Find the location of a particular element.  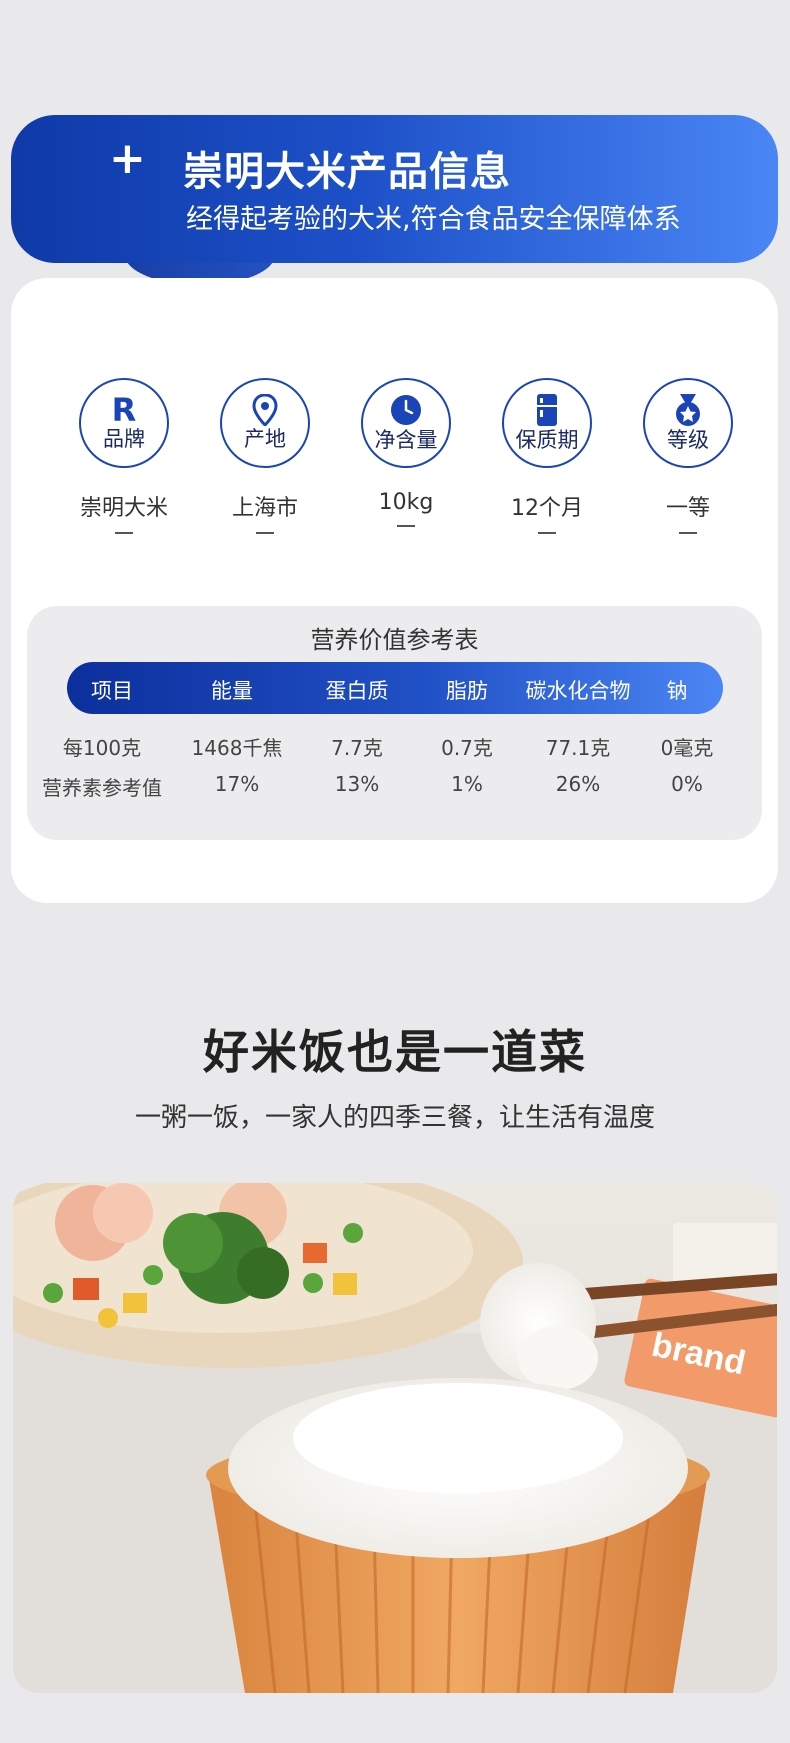

location-pin-icon is located at coordinates (265, 410).